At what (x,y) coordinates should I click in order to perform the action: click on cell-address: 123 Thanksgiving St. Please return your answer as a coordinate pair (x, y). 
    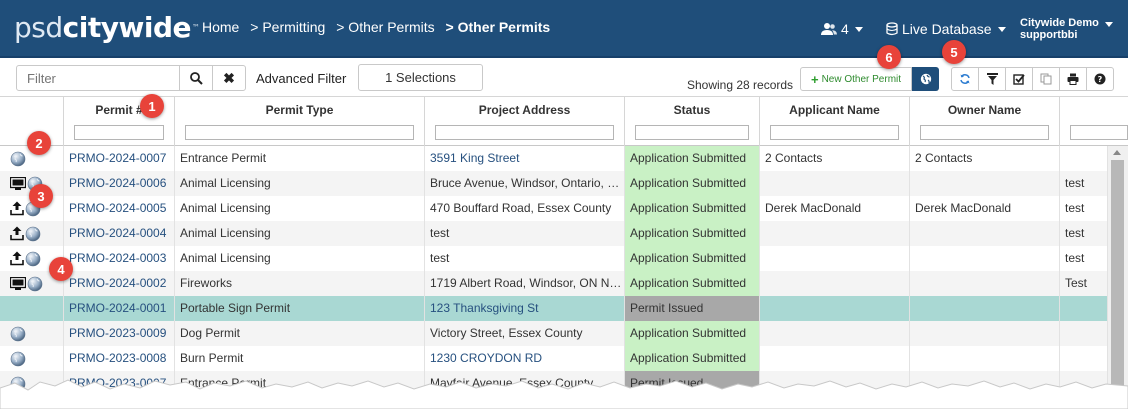
    Looking at the image, I should click on (525, 308).